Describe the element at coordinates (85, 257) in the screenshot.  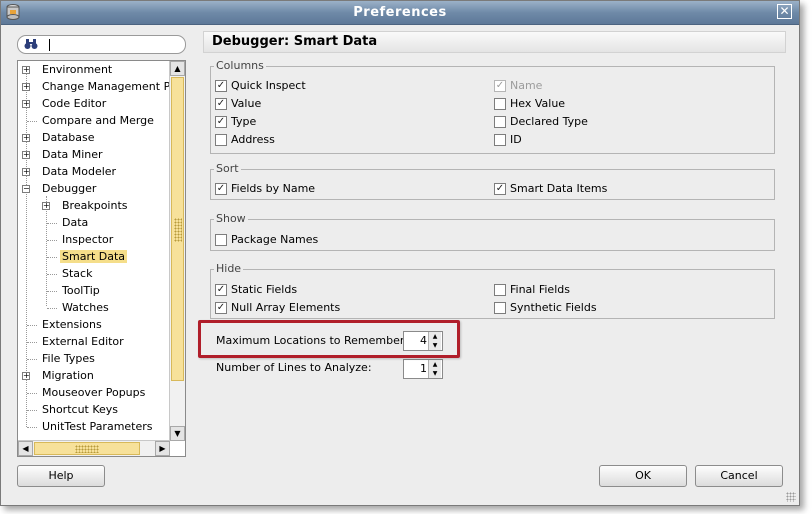
I see `tree-item-smart-data: Smart Data` at that location.